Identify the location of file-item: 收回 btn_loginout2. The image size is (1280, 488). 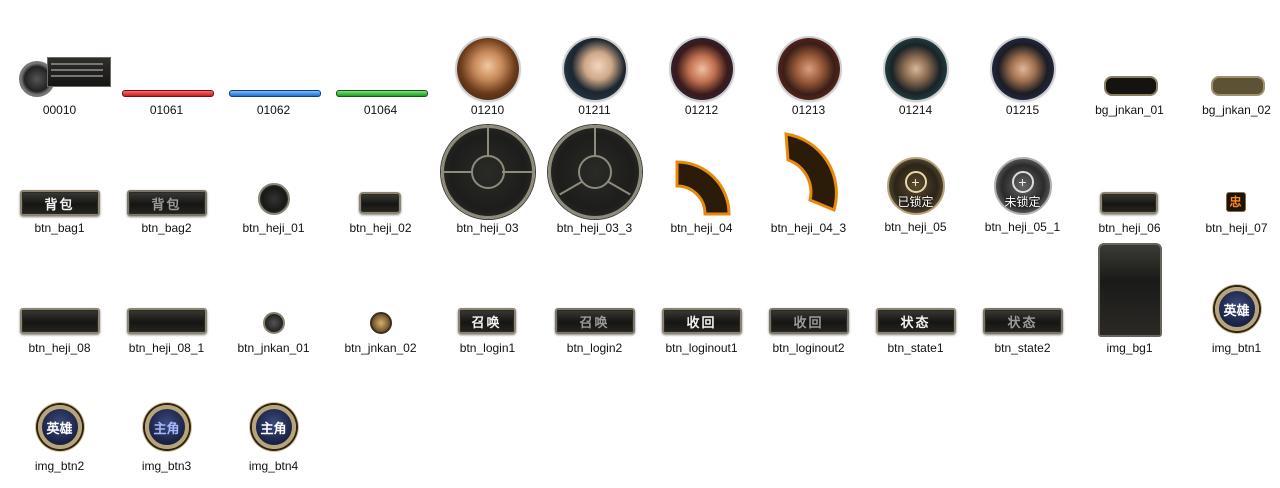
(808, 331).